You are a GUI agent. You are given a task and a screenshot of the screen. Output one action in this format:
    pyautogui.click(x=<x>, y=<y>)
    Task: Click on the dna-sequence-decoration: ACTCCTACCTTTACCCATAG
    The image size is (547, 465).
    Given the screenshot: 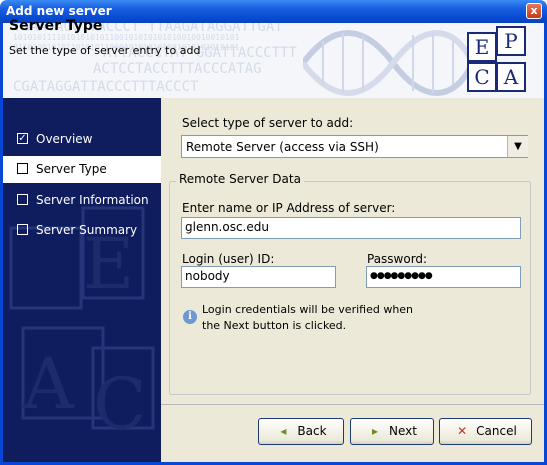 What is the action you would take?
    pyautogui.click(x=177, y=69)
    